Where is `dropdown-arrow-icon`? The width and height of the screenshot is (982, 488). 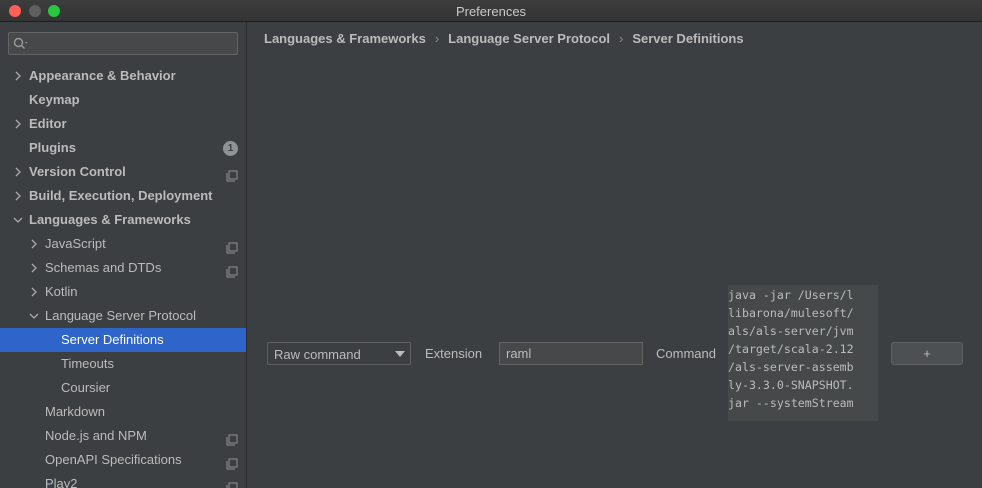 dropdown-arrow-icon is located at coordinates (400, 354).